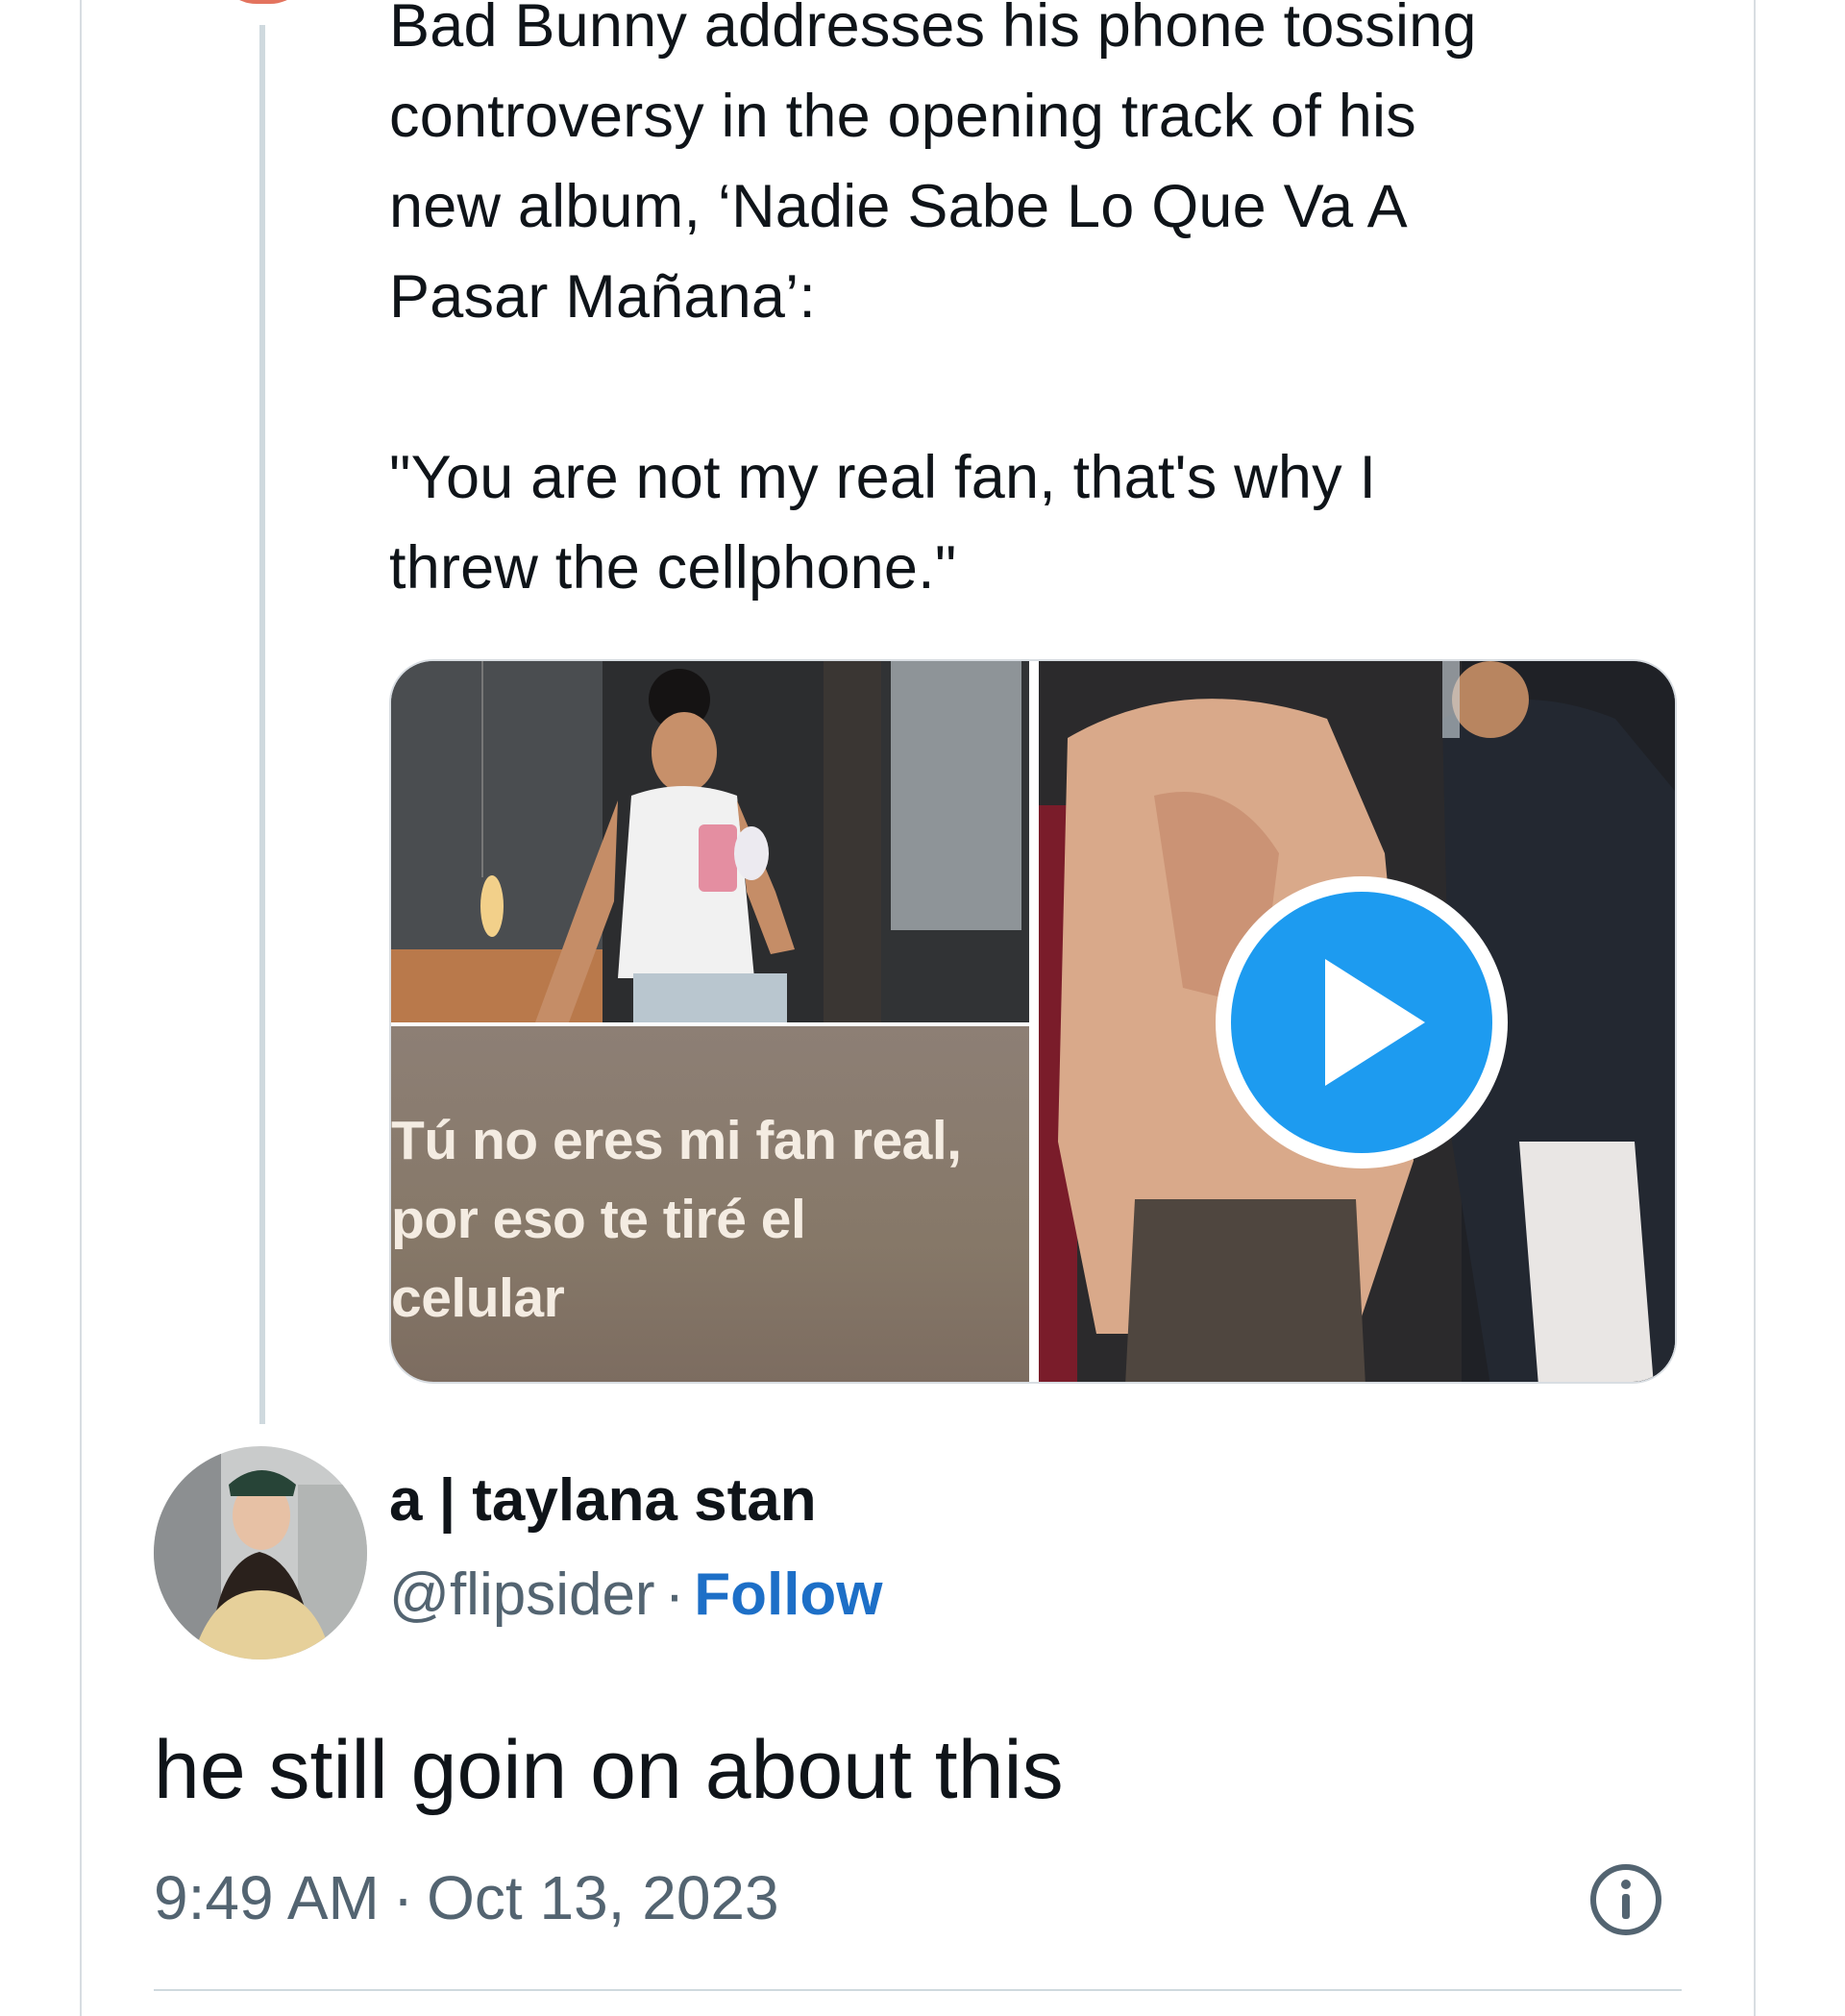  Describe the element at coordinates (603, 297) in the screenshot. I see `quoted-text-line: Pasar Mañana’:` at that location.